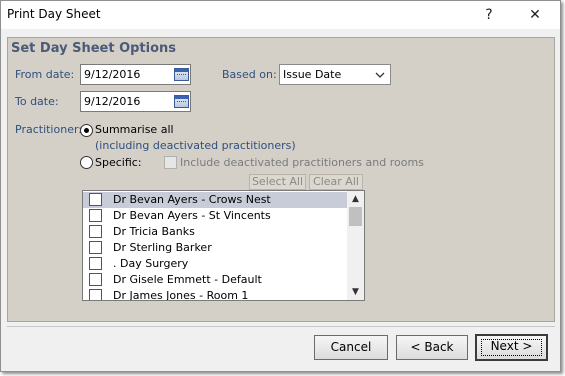  Describe the element at coordinates (112, 101) in the screenshot. I see `to-date-value: 9/12/2016` at that location.